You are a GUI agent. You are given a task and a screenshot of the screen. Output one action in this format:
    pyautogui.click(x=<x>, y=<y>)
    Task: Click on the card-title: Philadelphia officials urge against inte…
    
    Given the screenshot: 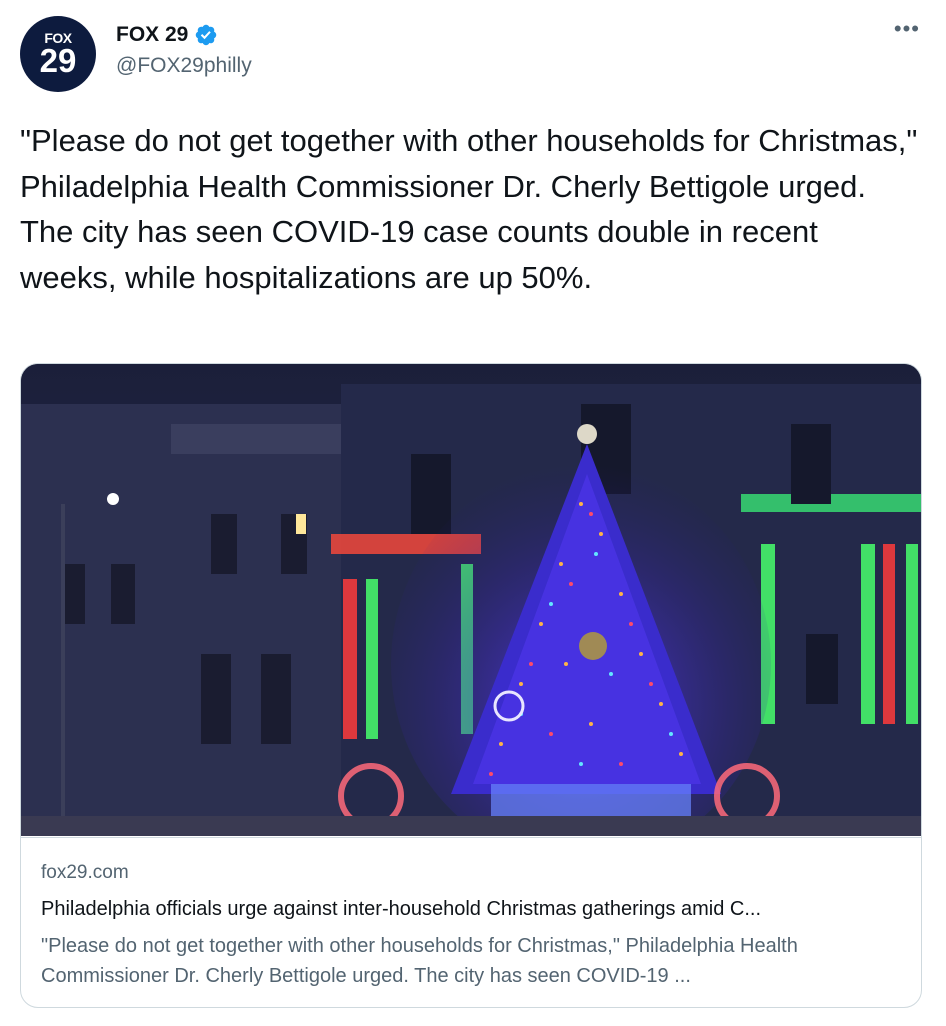 What is the action you would take?
    pyautogui.click(x=401, y=909)
    